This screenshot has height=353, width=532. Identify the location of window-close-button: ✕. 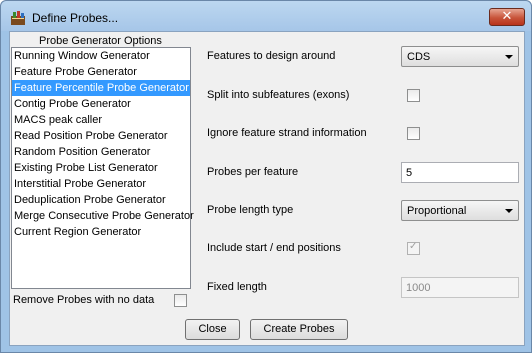
(507, 17).